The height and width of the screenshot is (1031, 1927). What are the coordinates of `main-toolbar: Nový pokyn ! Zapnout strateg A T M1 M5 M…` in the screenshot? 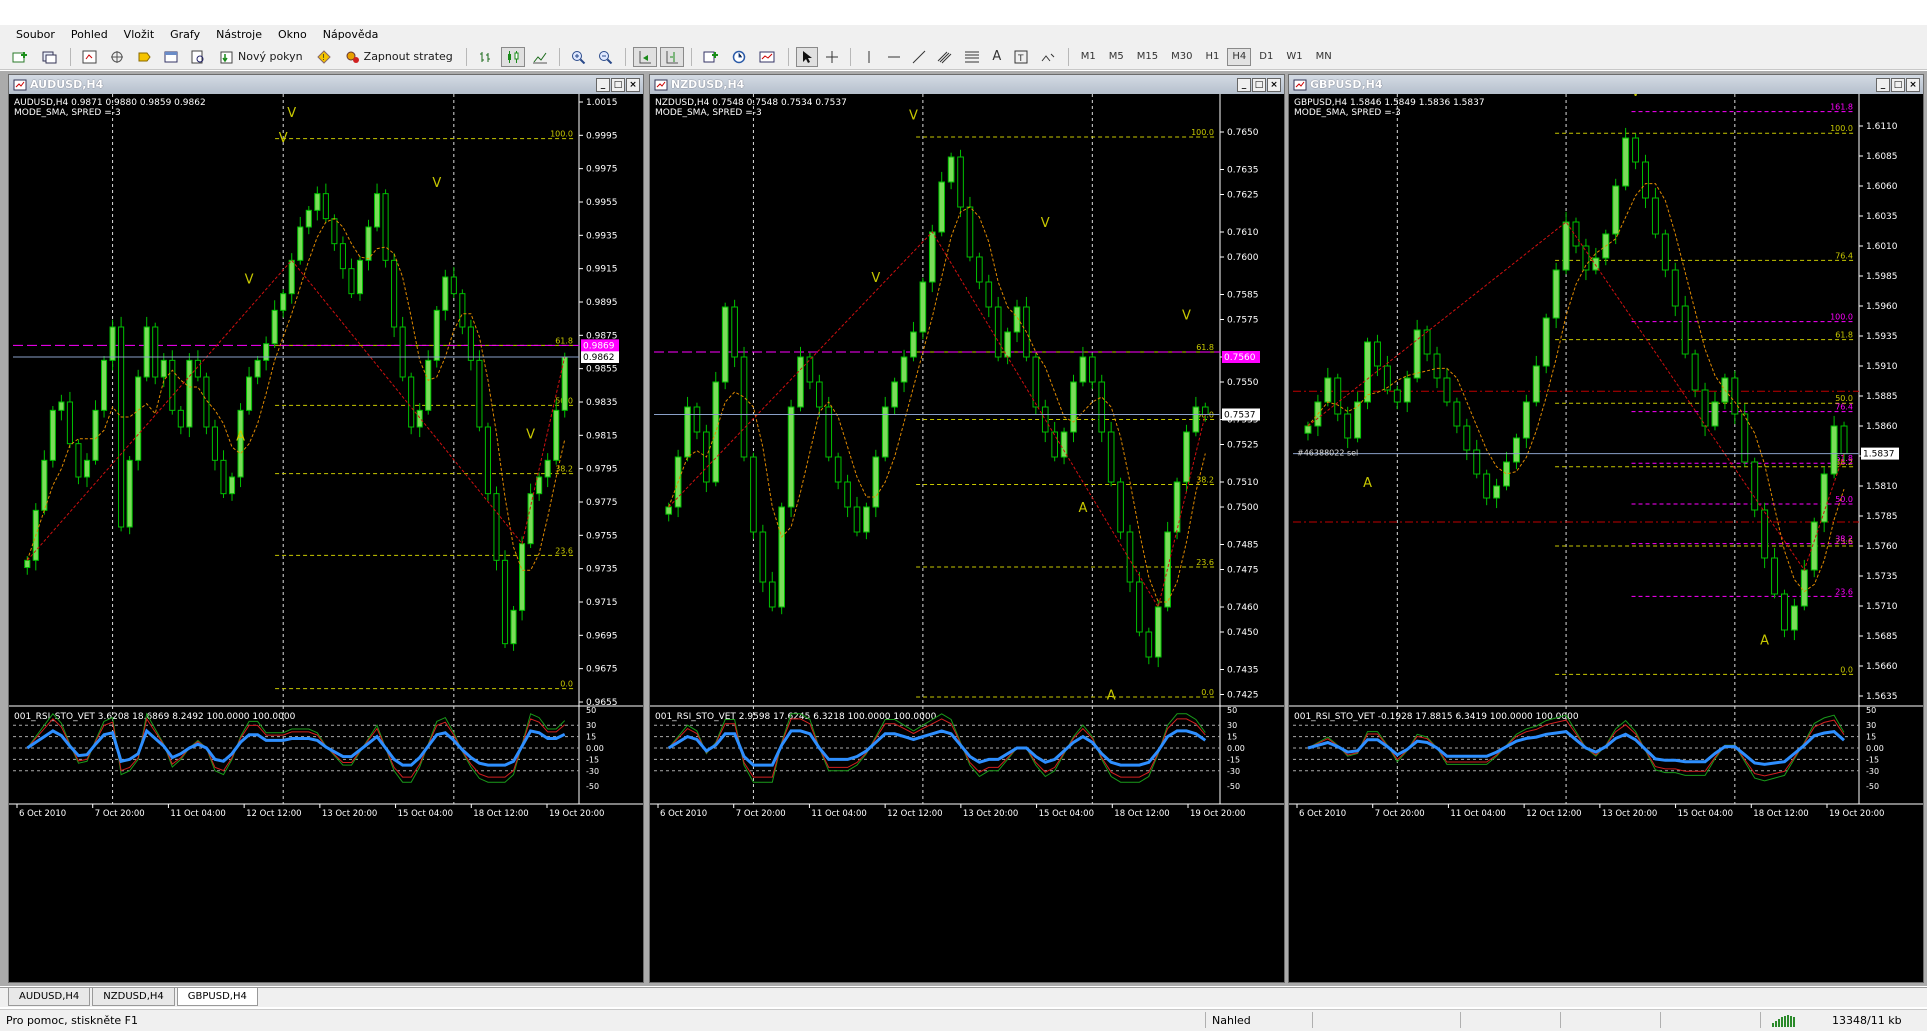 It's located at (963, 57).